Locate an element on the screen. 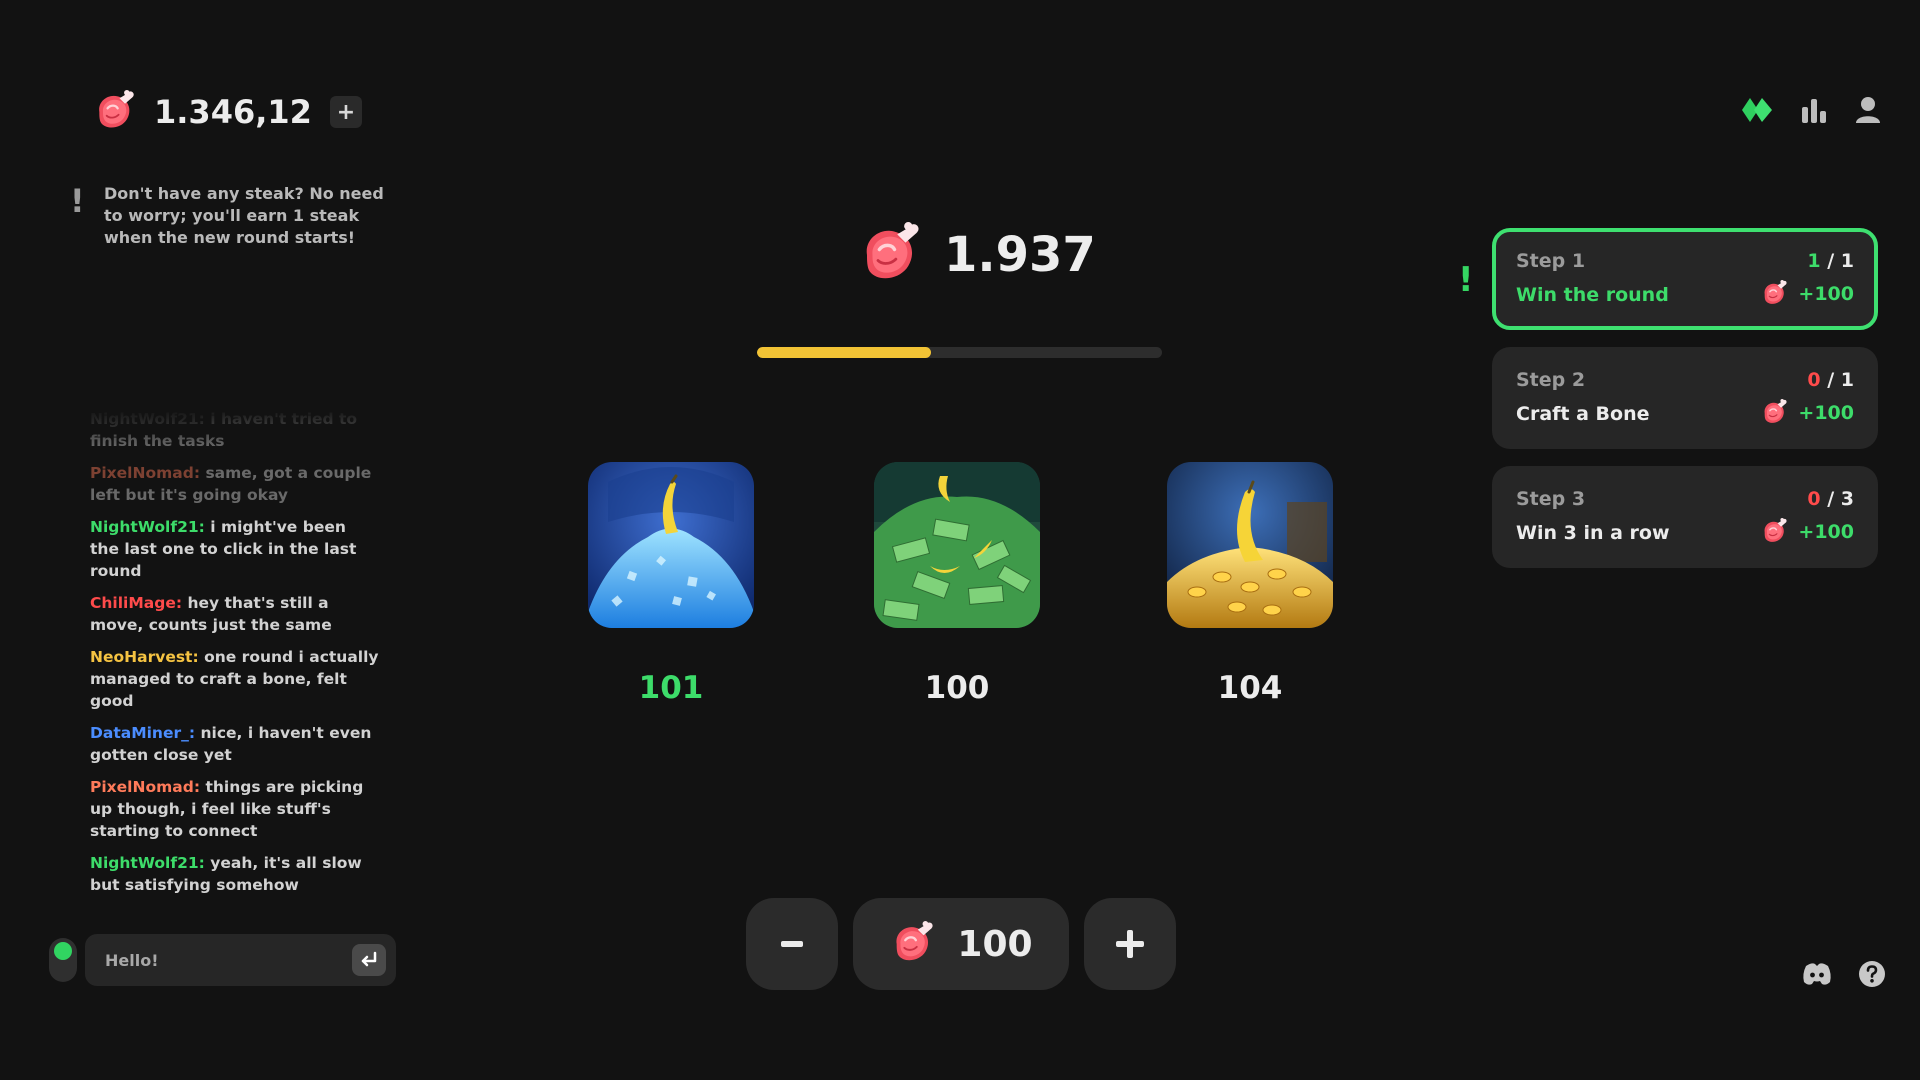 The height and width of the screenshot is (1080, 1920). option-gold-banana: 104 is located at coordinates (1250, 584).